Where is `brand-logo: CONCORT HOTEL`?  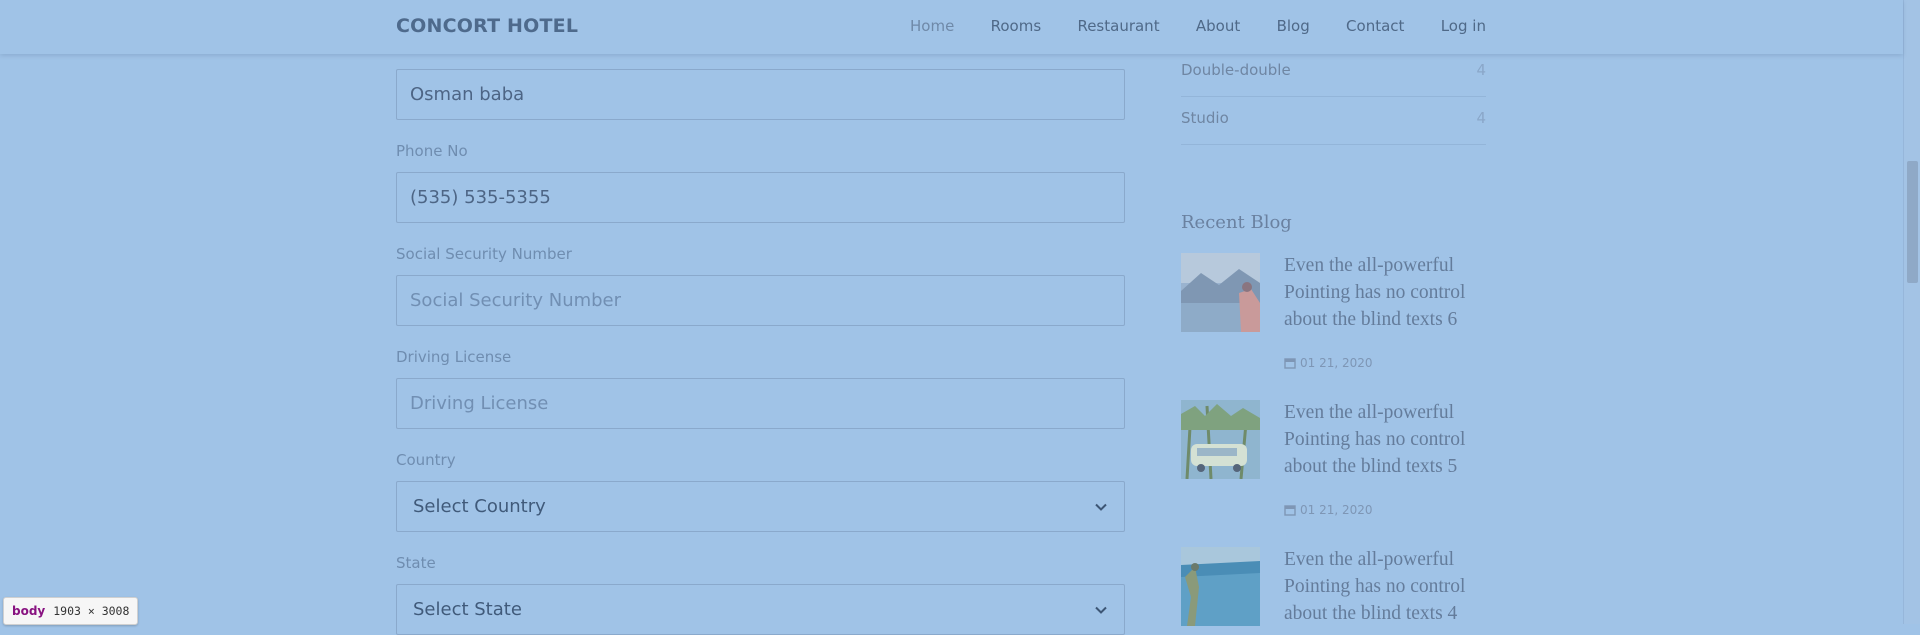
brand-logo: CONCORT HOTEL is located at coordinates (487, 26).